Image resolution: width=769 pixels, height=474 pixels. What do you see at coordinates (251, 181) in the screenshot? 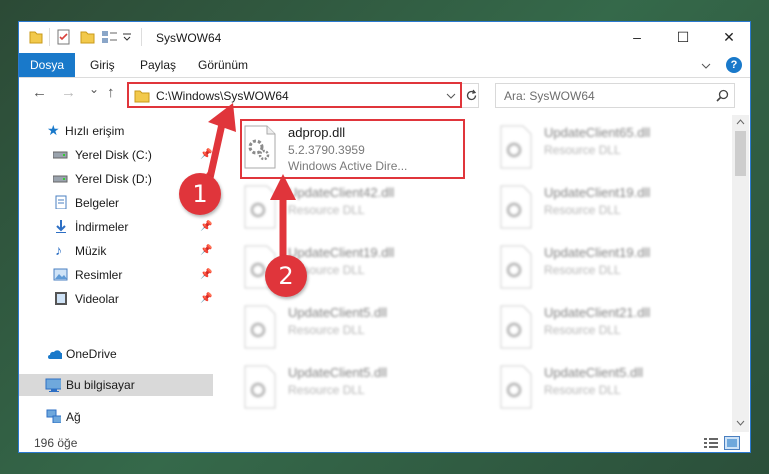
I see `annotation-arrows` at bounding box center [251, 181].